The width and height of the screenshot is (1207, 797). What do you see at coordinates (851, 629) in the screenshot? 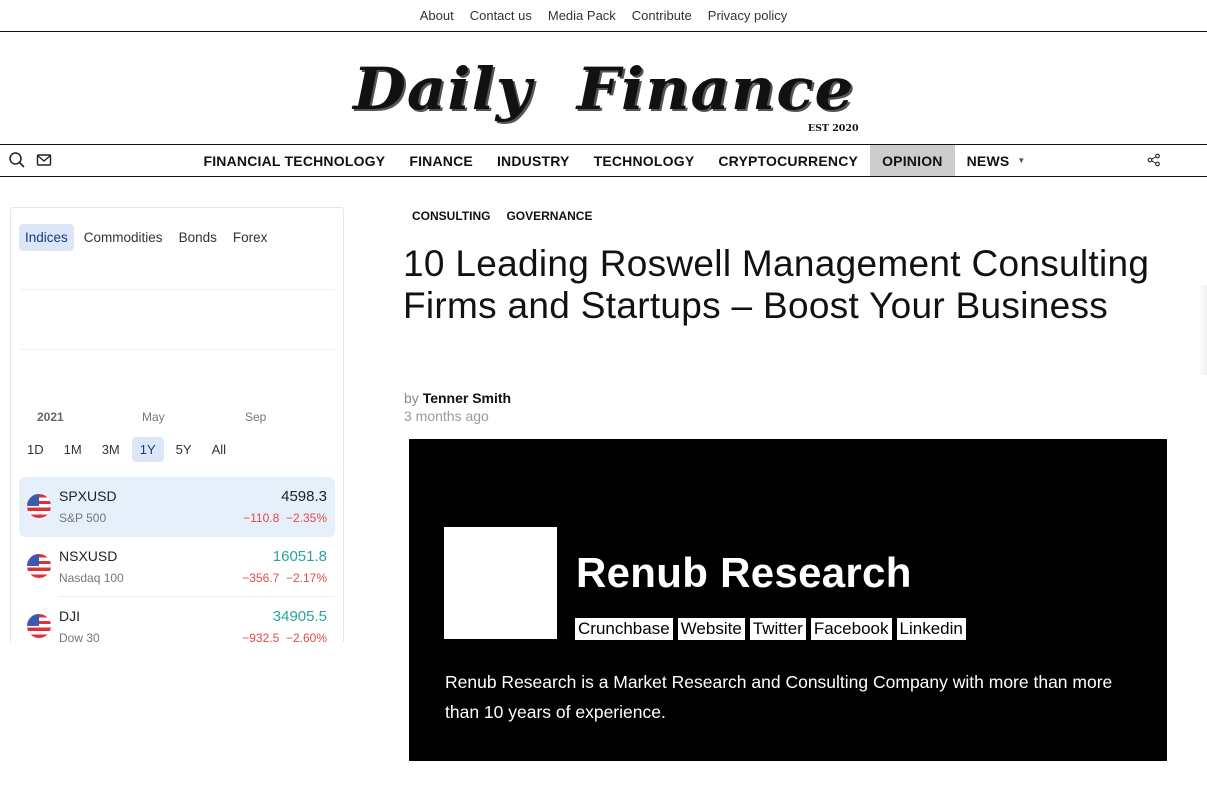
I see `link-facebook: Facebook` at bounding box center [851, 629].